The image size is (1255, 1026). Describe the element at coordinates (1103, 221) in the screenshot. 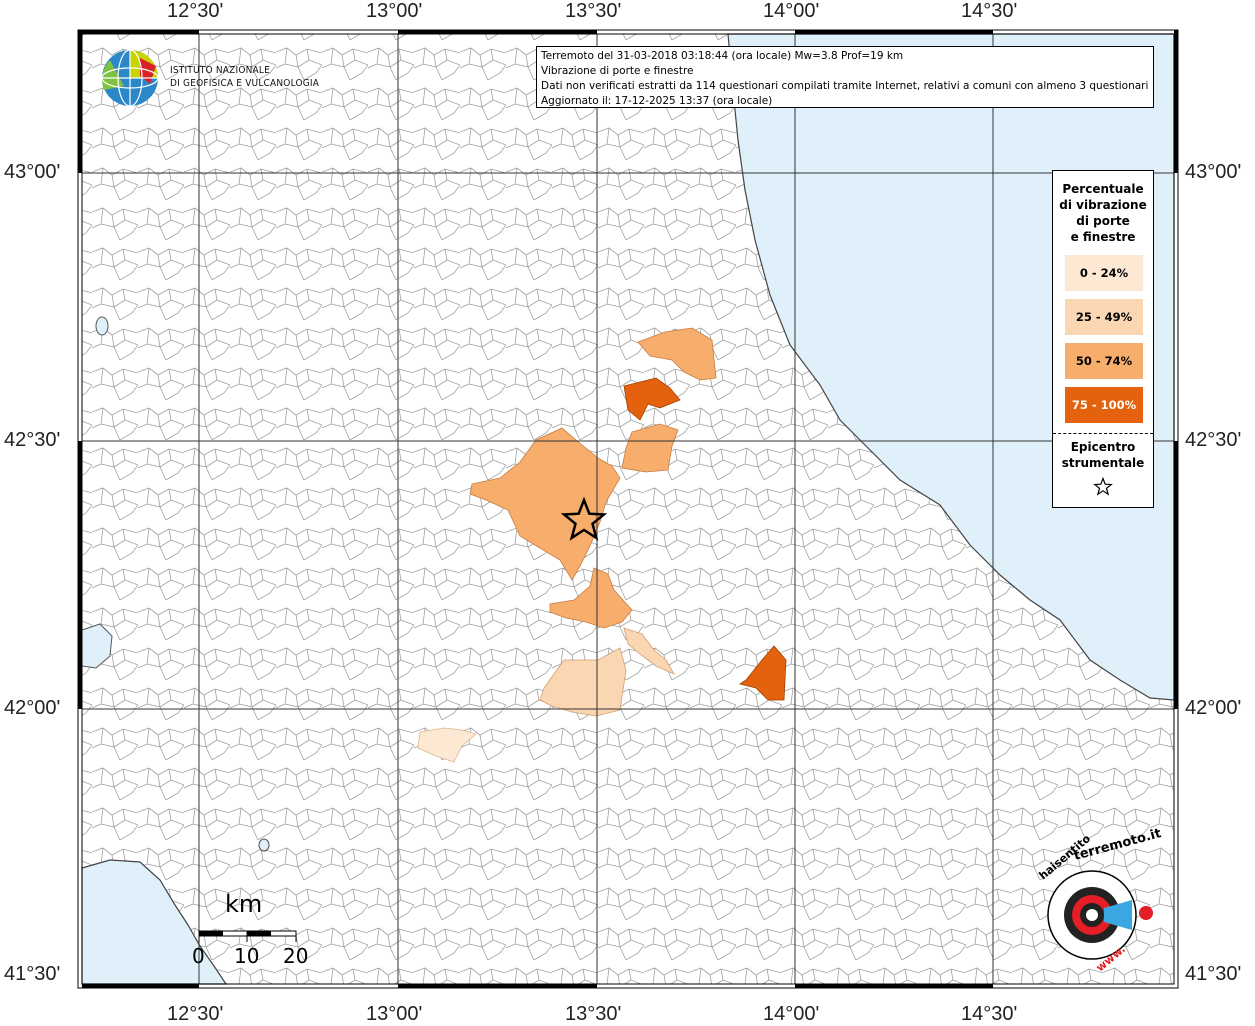

I see `legend-title-line: di porte` at that location.